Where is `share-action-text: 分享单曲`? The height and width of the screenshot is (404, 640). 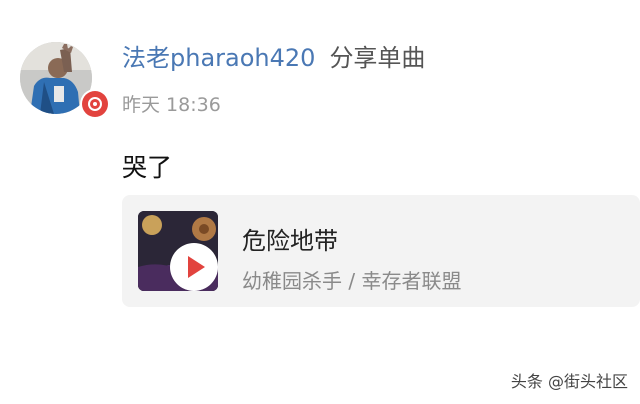
share-action-text: 分享单曲 is located at coordinates (377, 58).